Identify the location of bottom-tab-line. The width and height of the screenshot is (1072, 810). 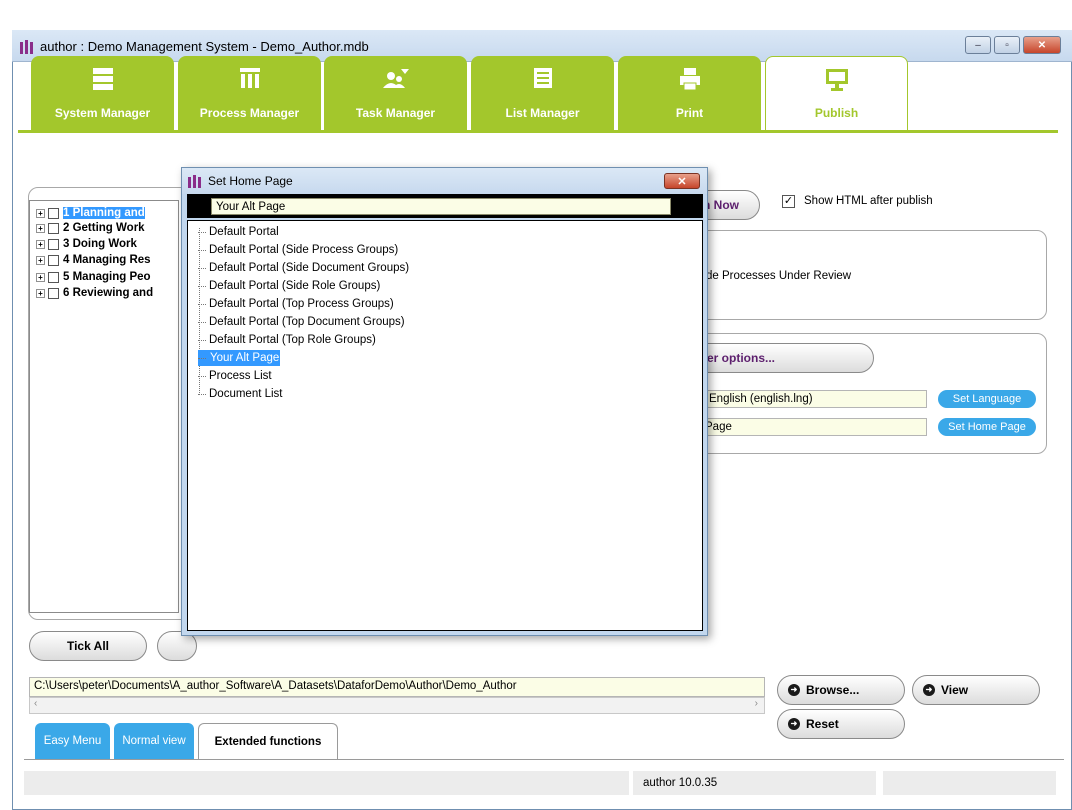
(544, 759).